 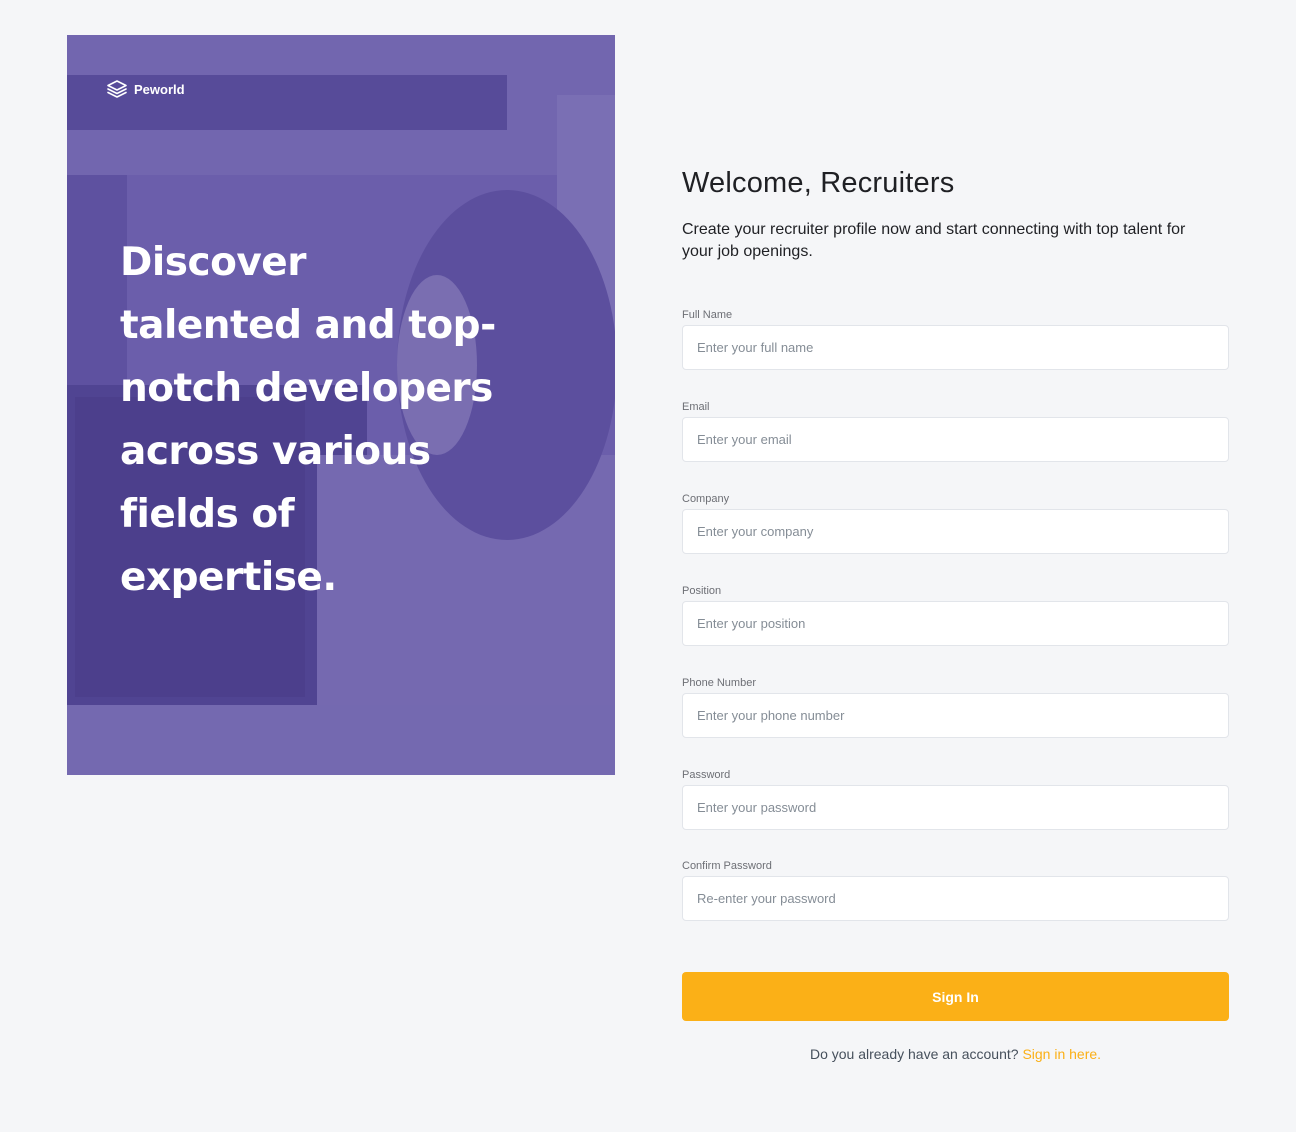 I want to click on position-field: Position, so click(x=955, y=615).